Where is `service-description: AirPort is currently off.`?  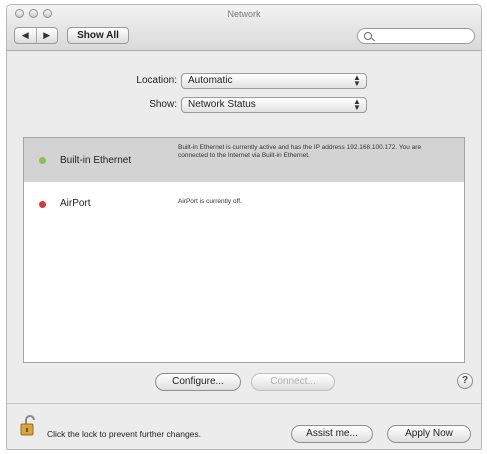 service-description: AirPort is currently off. is located at coordinates (210, 201).